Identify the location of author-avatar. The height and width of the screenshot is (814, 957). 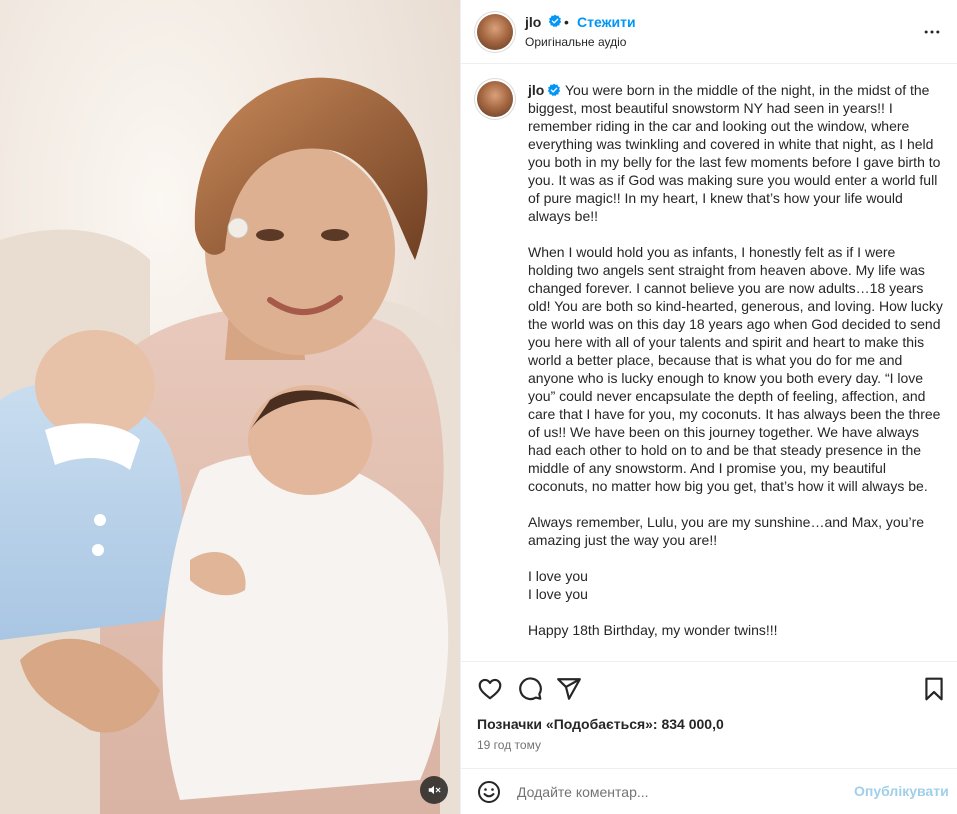
(495, 32).